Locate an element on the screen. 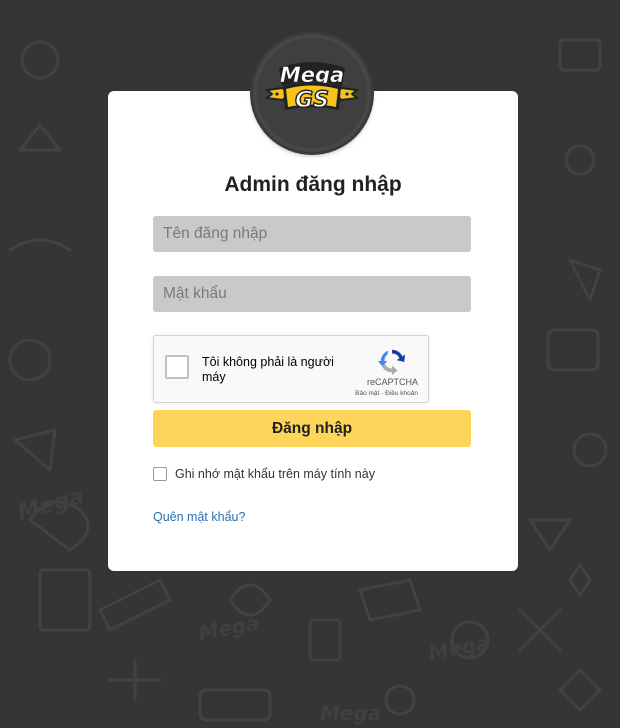 This screenshot has height=728, width=620. remember-me: Ghi nhớ mật khẩu trên máy tính này is located at coordinates (264, 474).